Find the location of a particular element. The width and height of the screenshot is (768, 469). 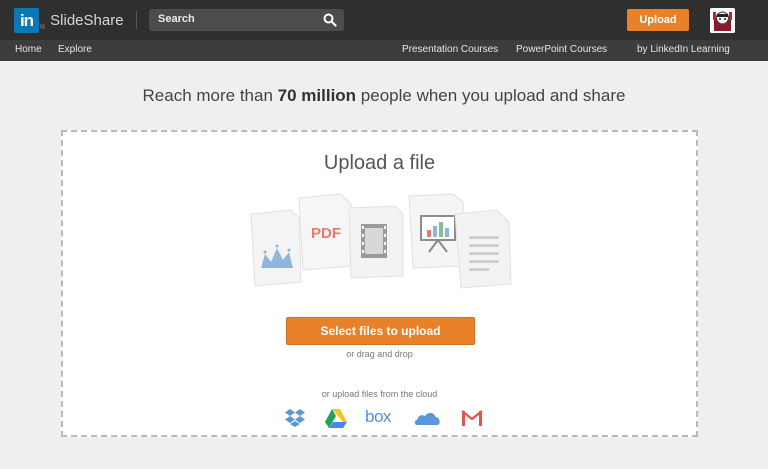

dropbox-icon is located at coordinates (295, 418).